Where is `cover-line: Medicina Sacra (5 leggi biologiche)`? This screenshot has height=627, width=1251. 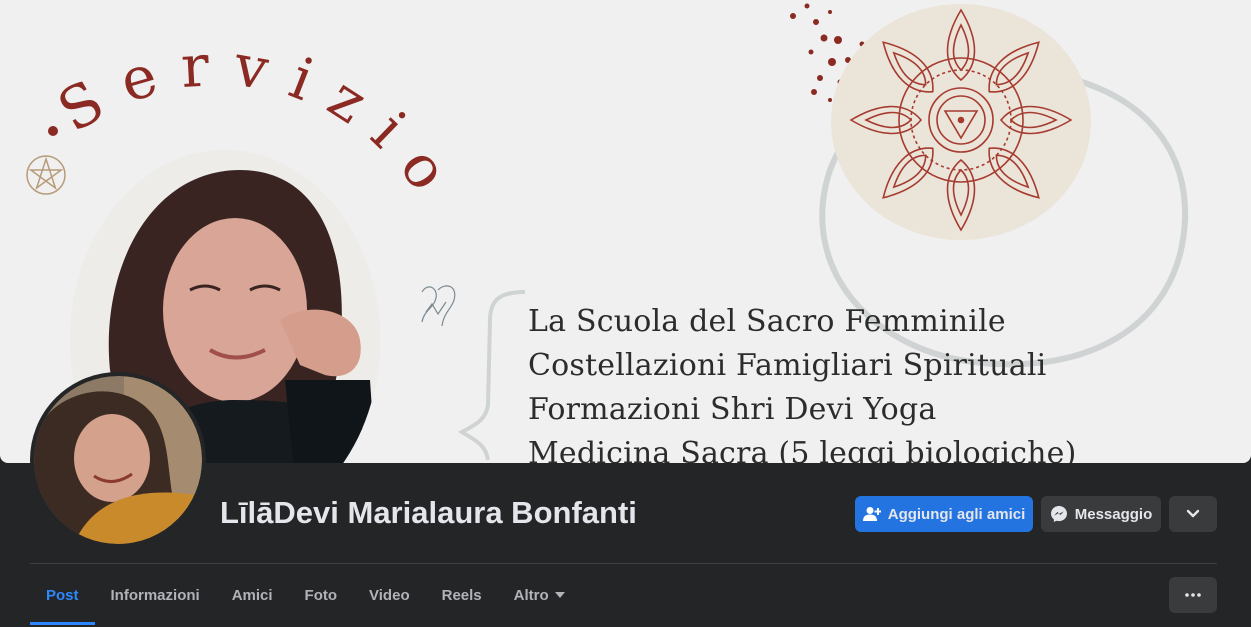 cover-line: Medicina Sacra (5 leggi biologiche) is located at coordinates (802, 449).